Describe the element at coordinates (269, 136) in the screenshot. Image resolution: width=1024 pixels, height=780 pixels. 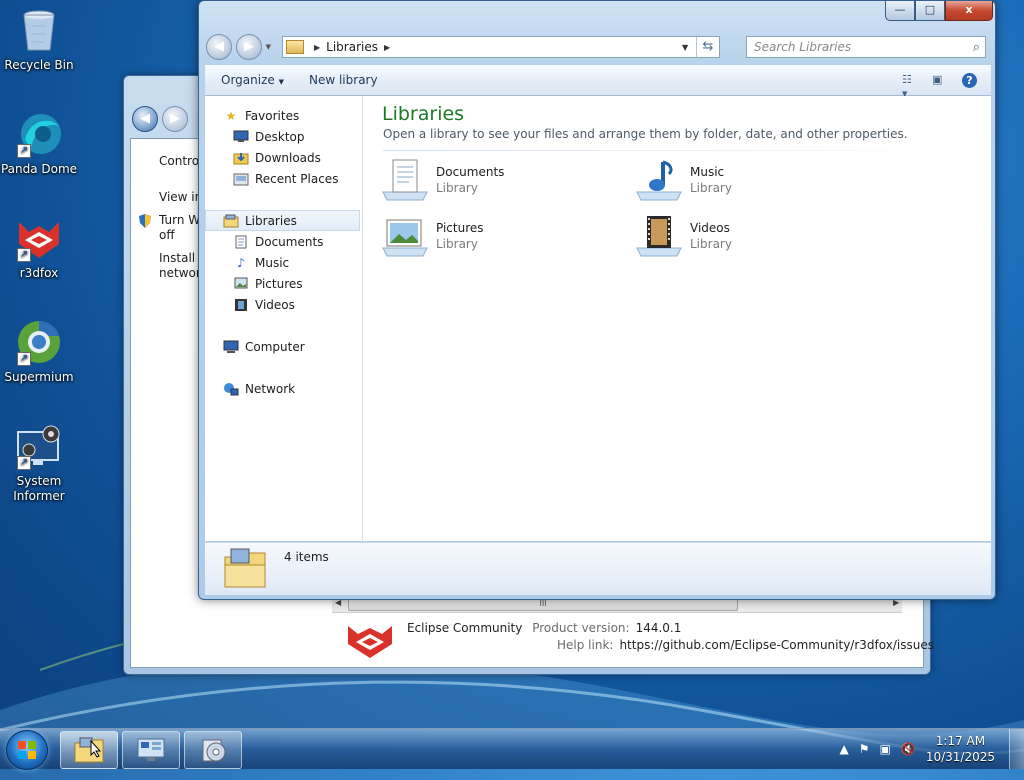
I see `nav-desktop: Desktop` at that location.